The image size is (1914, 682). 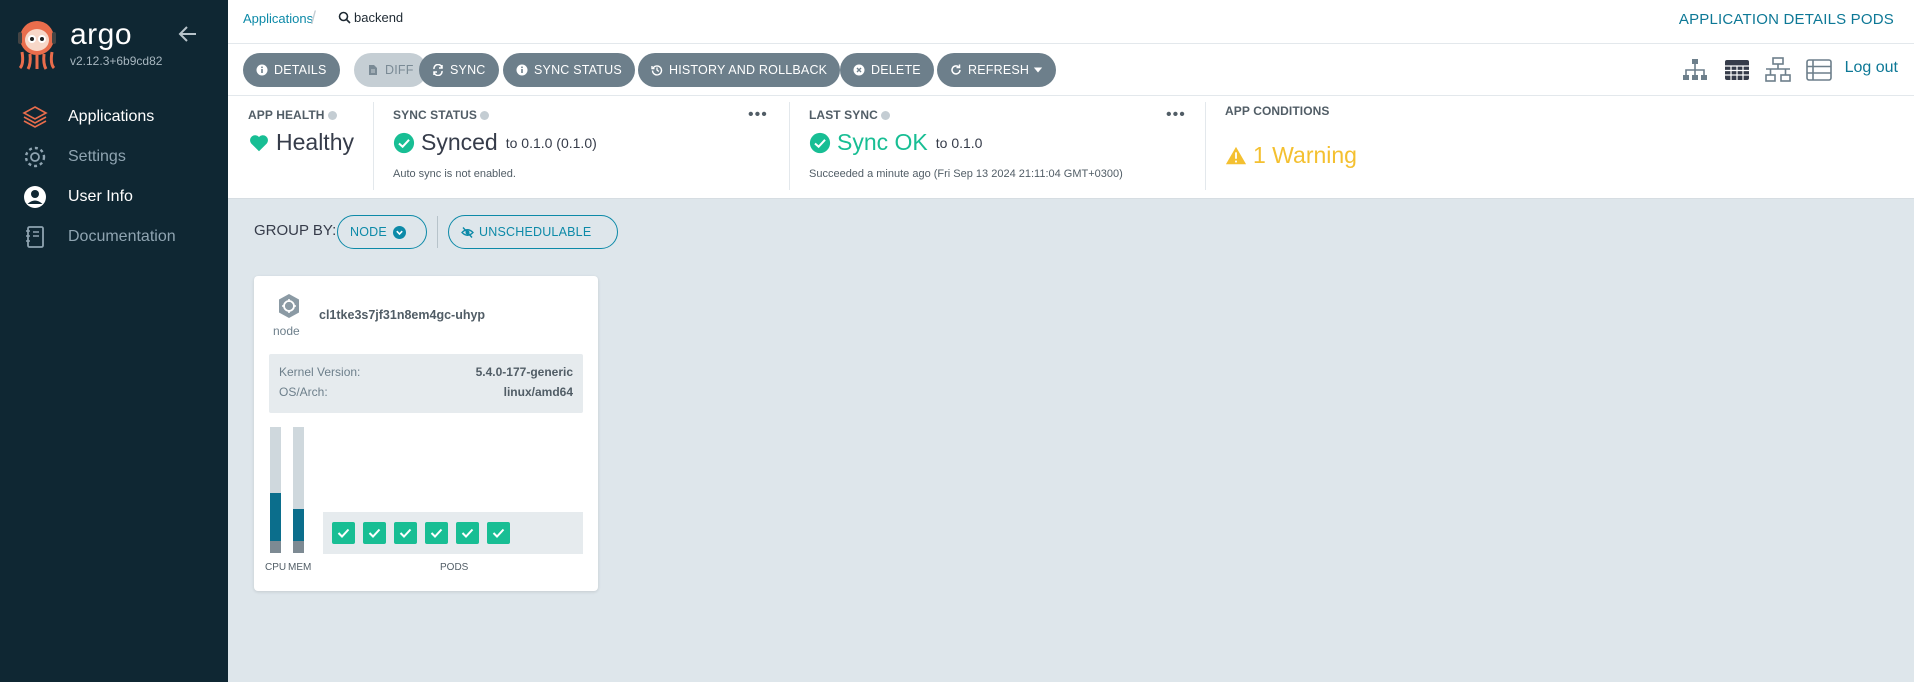 I want to click on refresh-button: REFRESH, so click(x=997, y=70).